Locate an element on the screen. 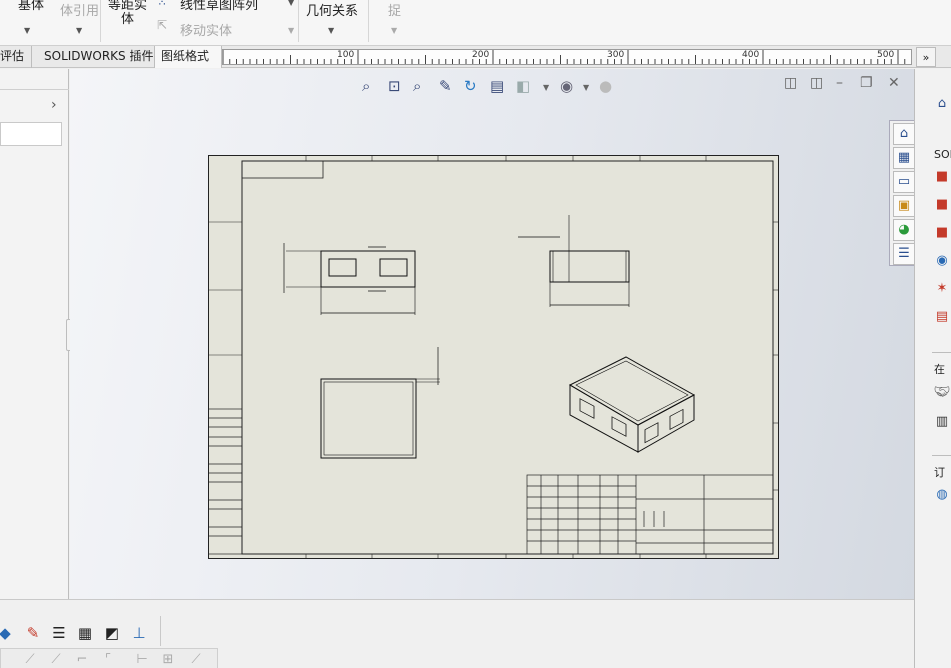 The height and width of the screenshot is (668, 951). ruler-label: 500 is located at coordinates (886, 55).